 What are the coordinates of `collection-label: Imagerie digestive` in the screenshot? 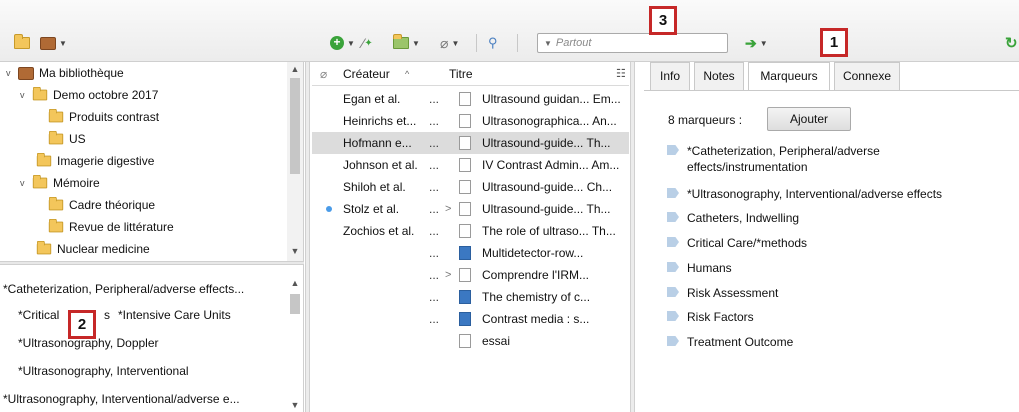 It's located at (106, 161).